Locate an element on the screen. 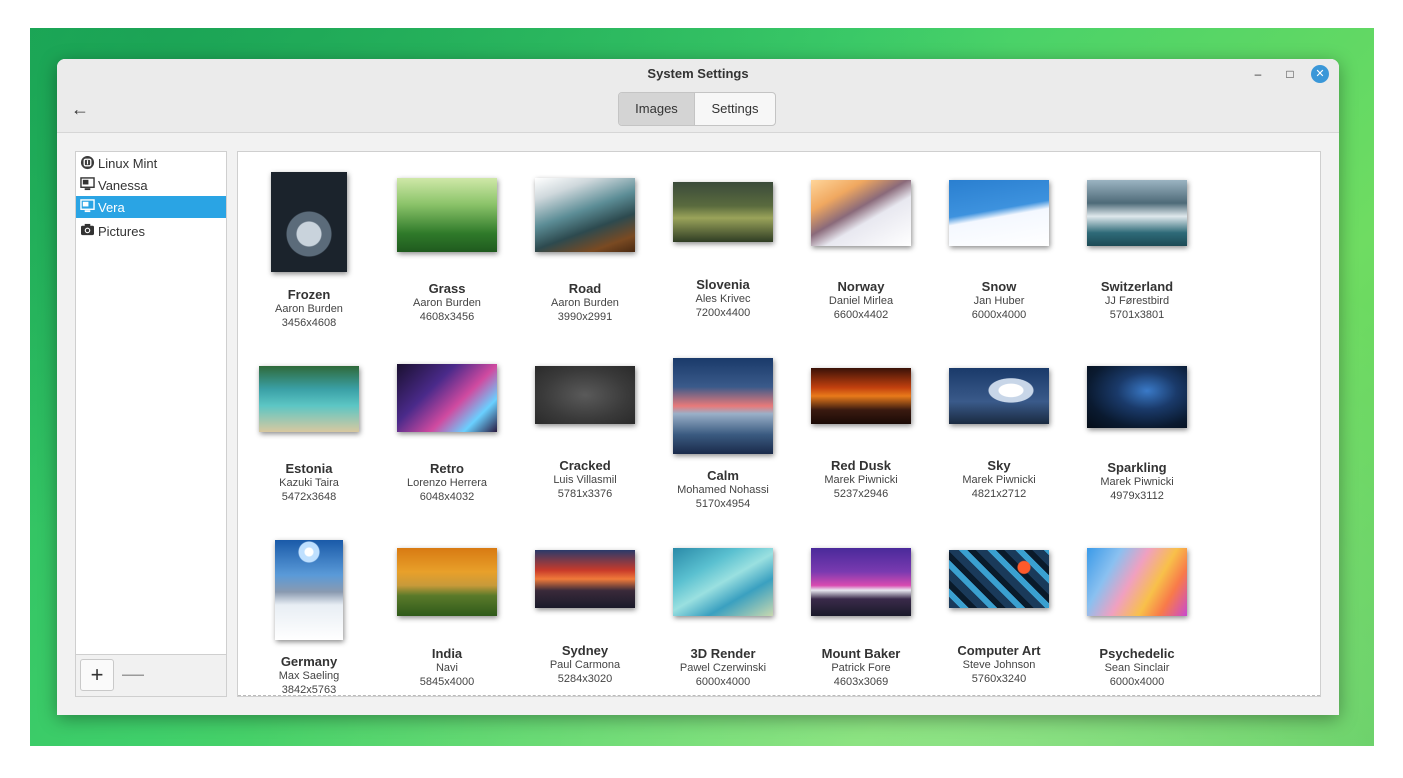  sidebar-item-label: Linux Mint is located at coordinates (128, 163).